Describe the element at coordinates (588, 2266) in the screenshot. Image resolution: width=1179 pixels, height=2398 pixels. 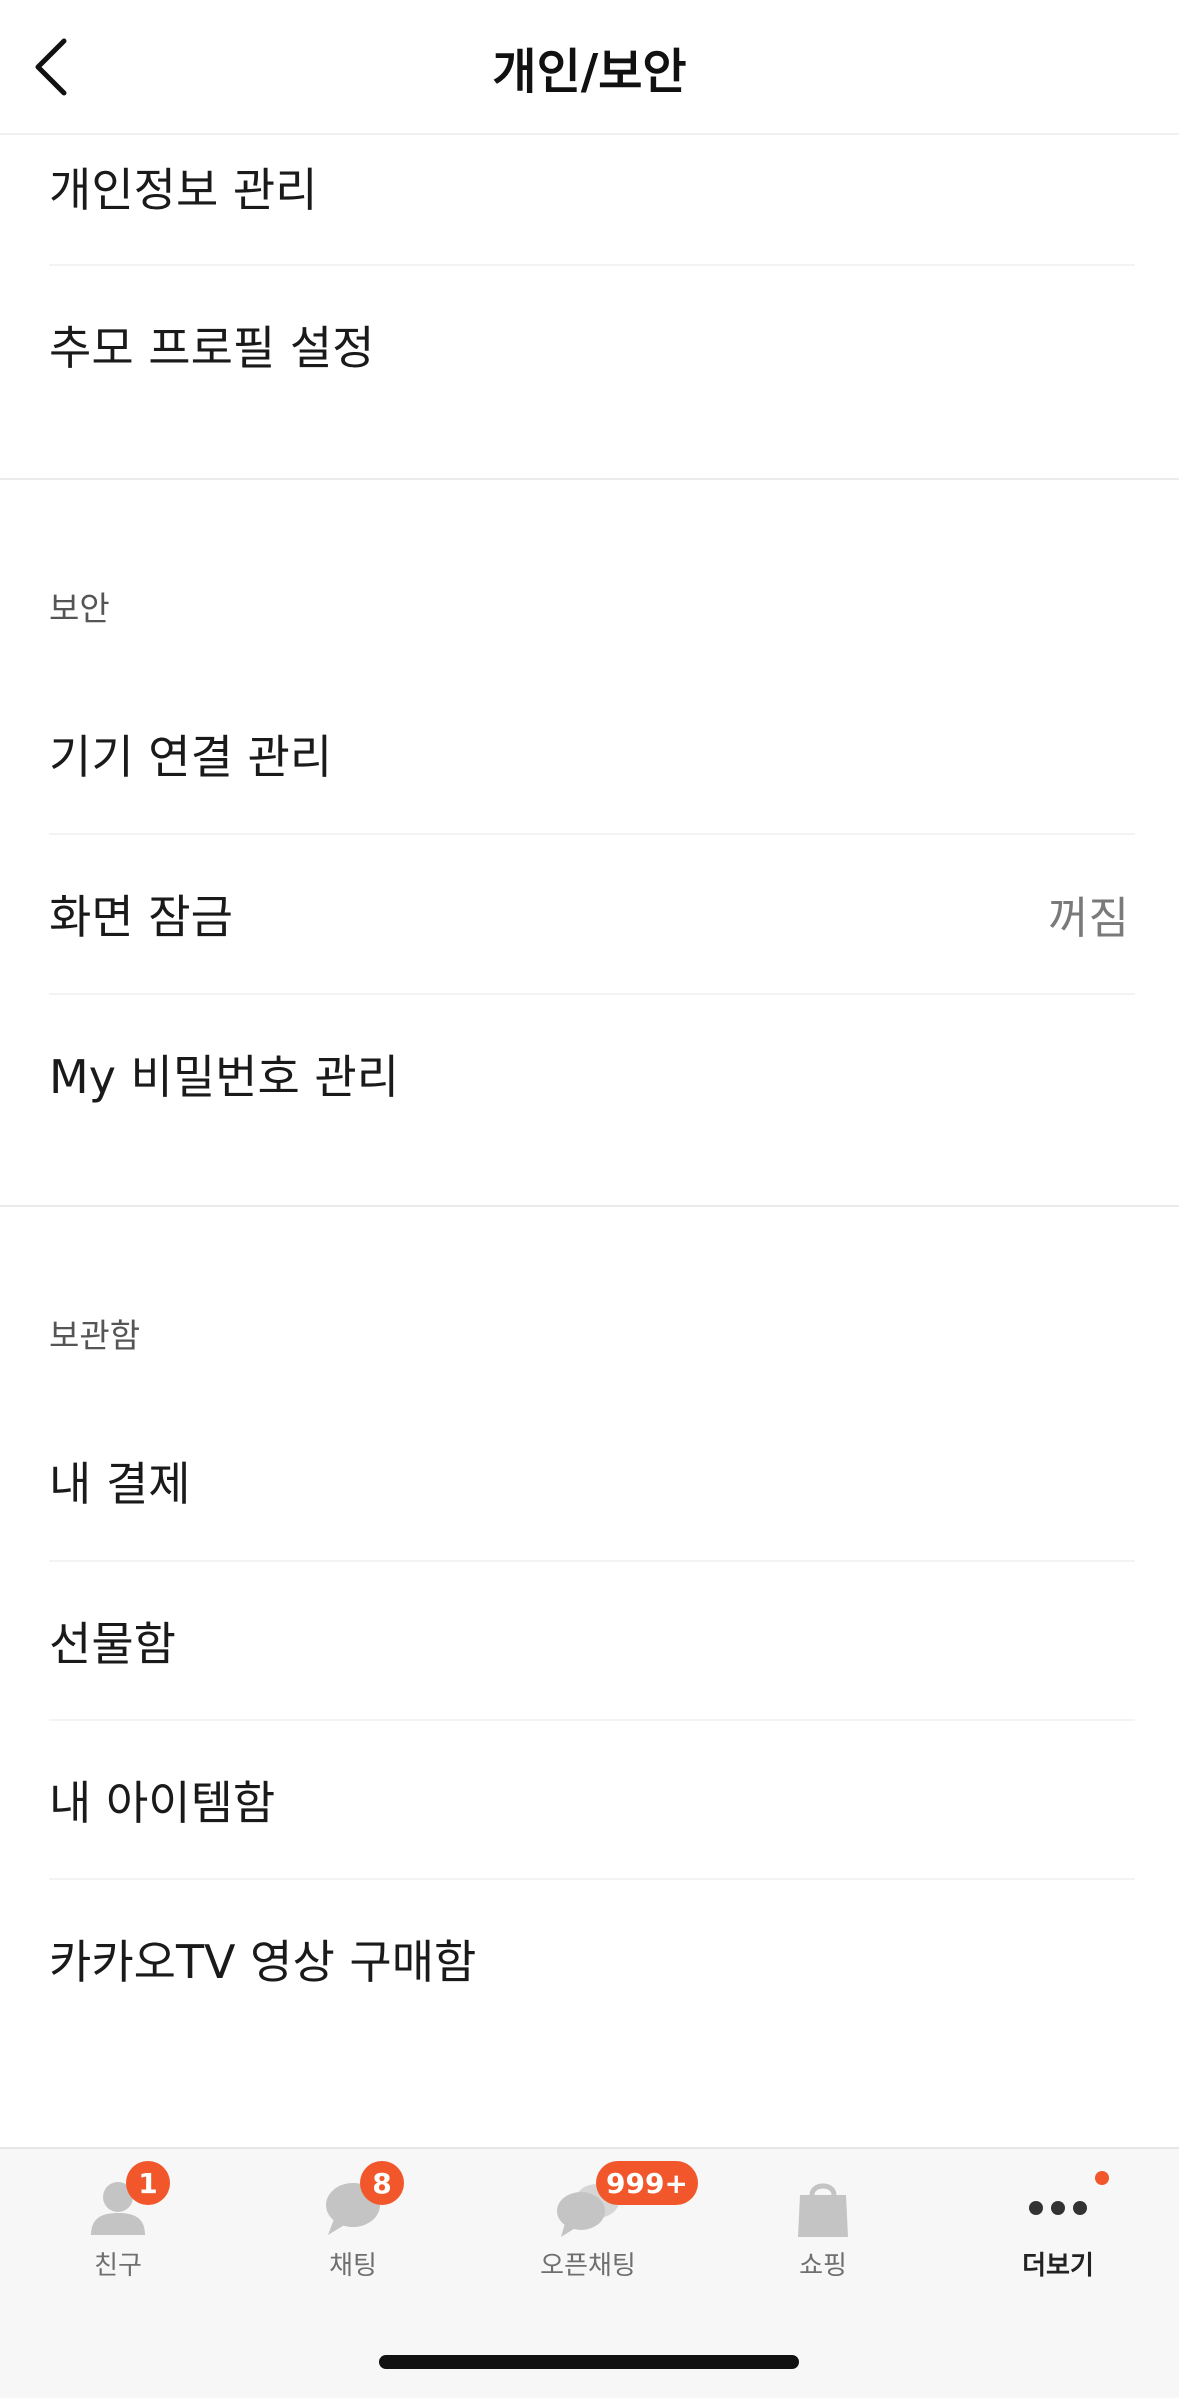
I see `tab-label: 오픈채팅` at that location.